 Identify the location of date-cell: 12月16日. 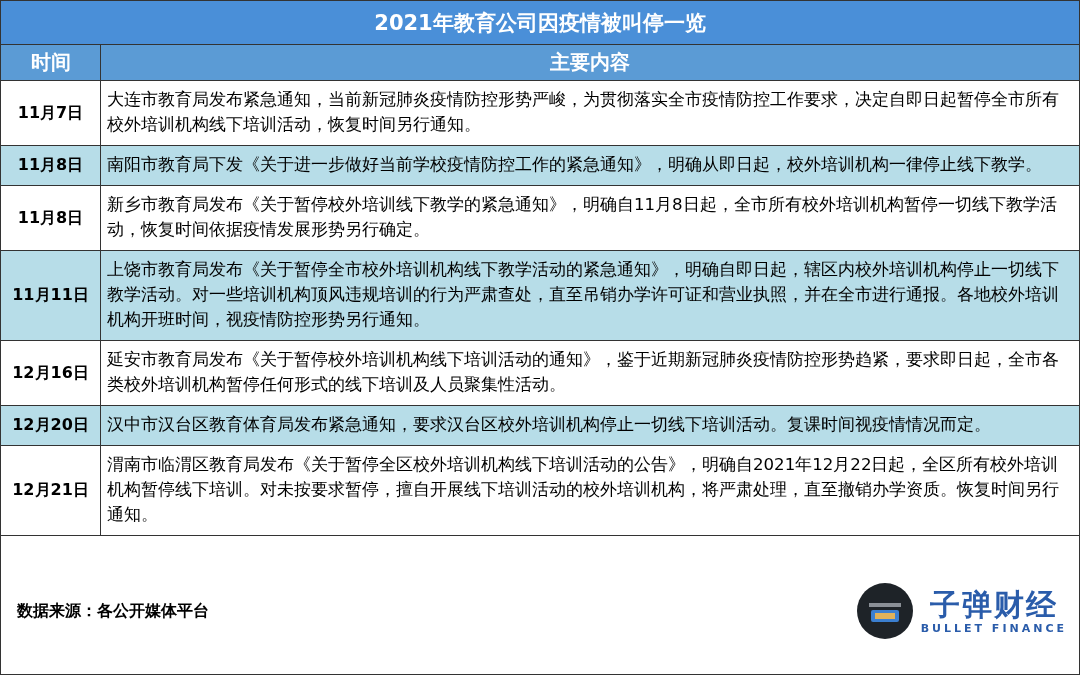
(51, 373).